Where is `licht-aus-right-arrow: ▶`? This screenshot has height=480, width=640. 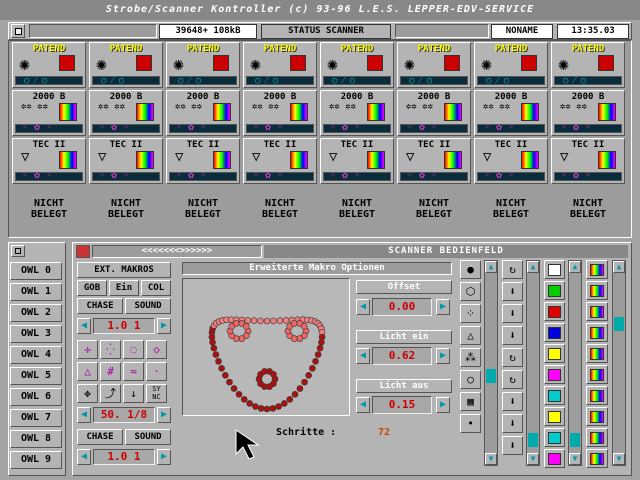 licht-aus-right-arrow: ▶ is located at coordinates (443, 405).